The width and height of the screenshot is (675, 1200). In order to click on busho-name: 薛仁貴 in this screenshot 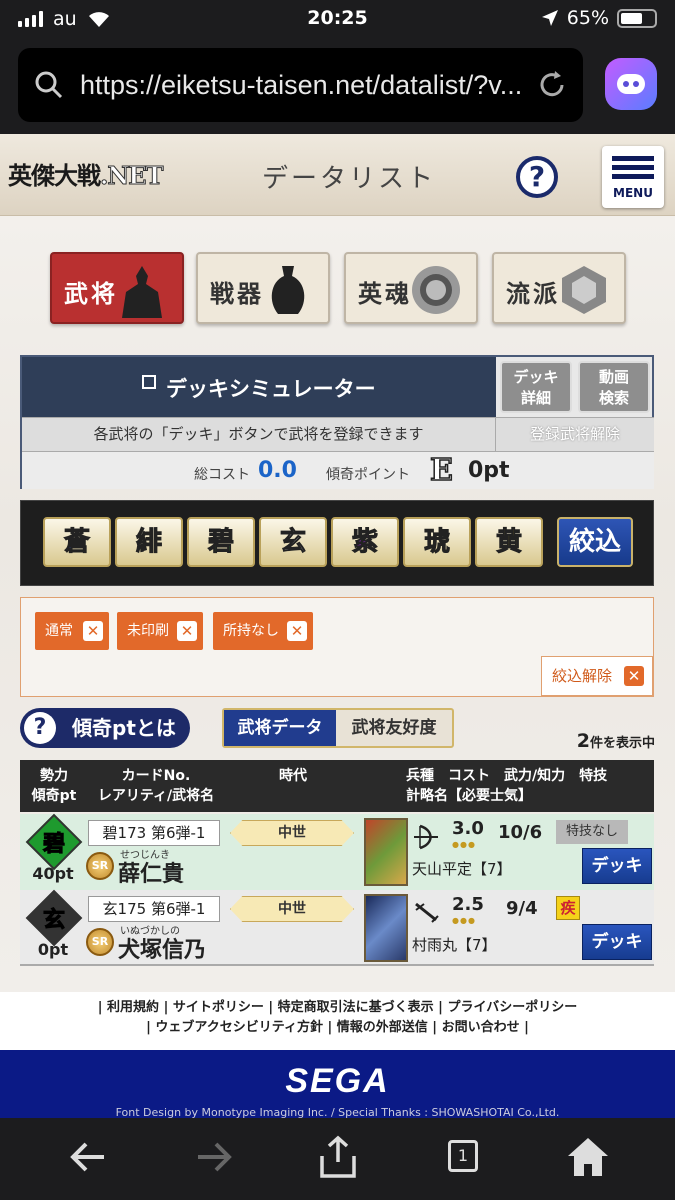, I will do `click(151, 872)`.